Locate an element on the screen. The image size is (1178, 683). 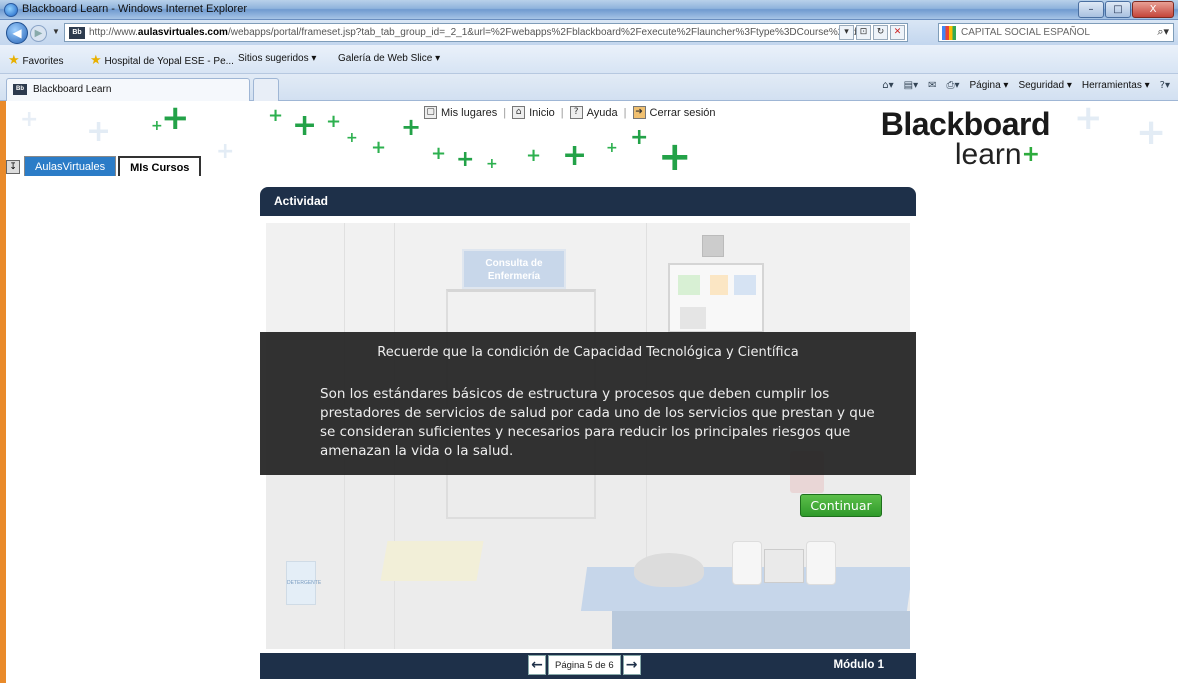
security-menu: Seguridad ▾ is located at coordinates (1044, 85).